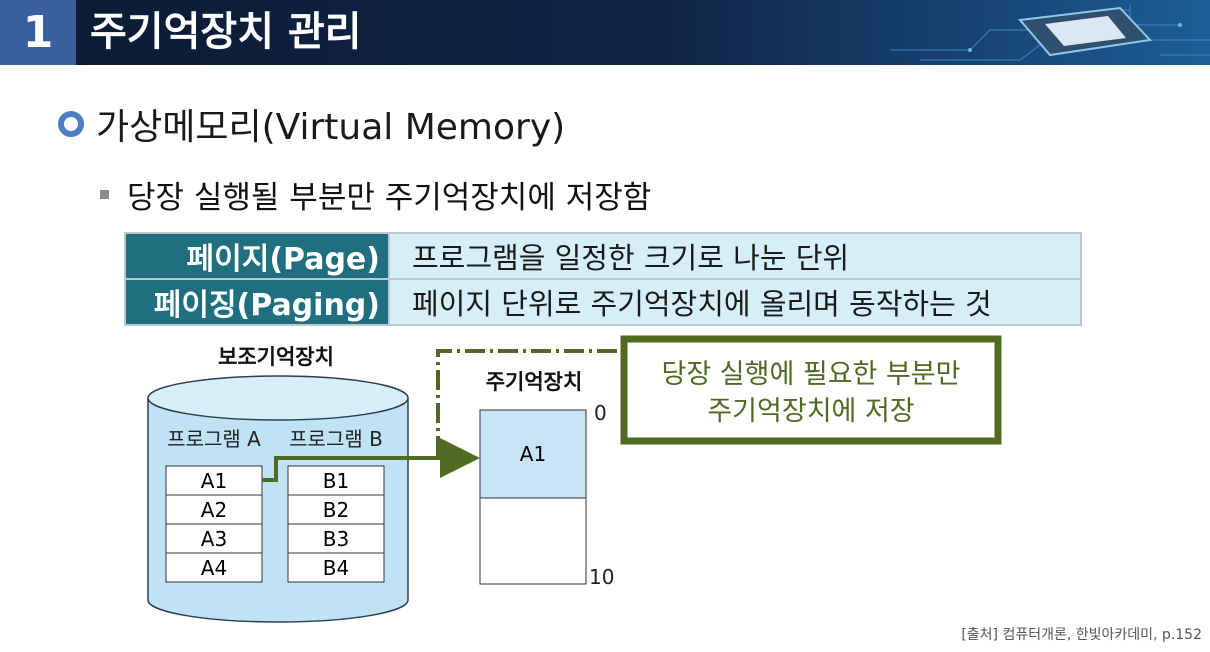  What do you see at coordinates (214, 439) in the screenshot?
I see `program-a-label: 프로그램 A` at bounding box center [214, 439].